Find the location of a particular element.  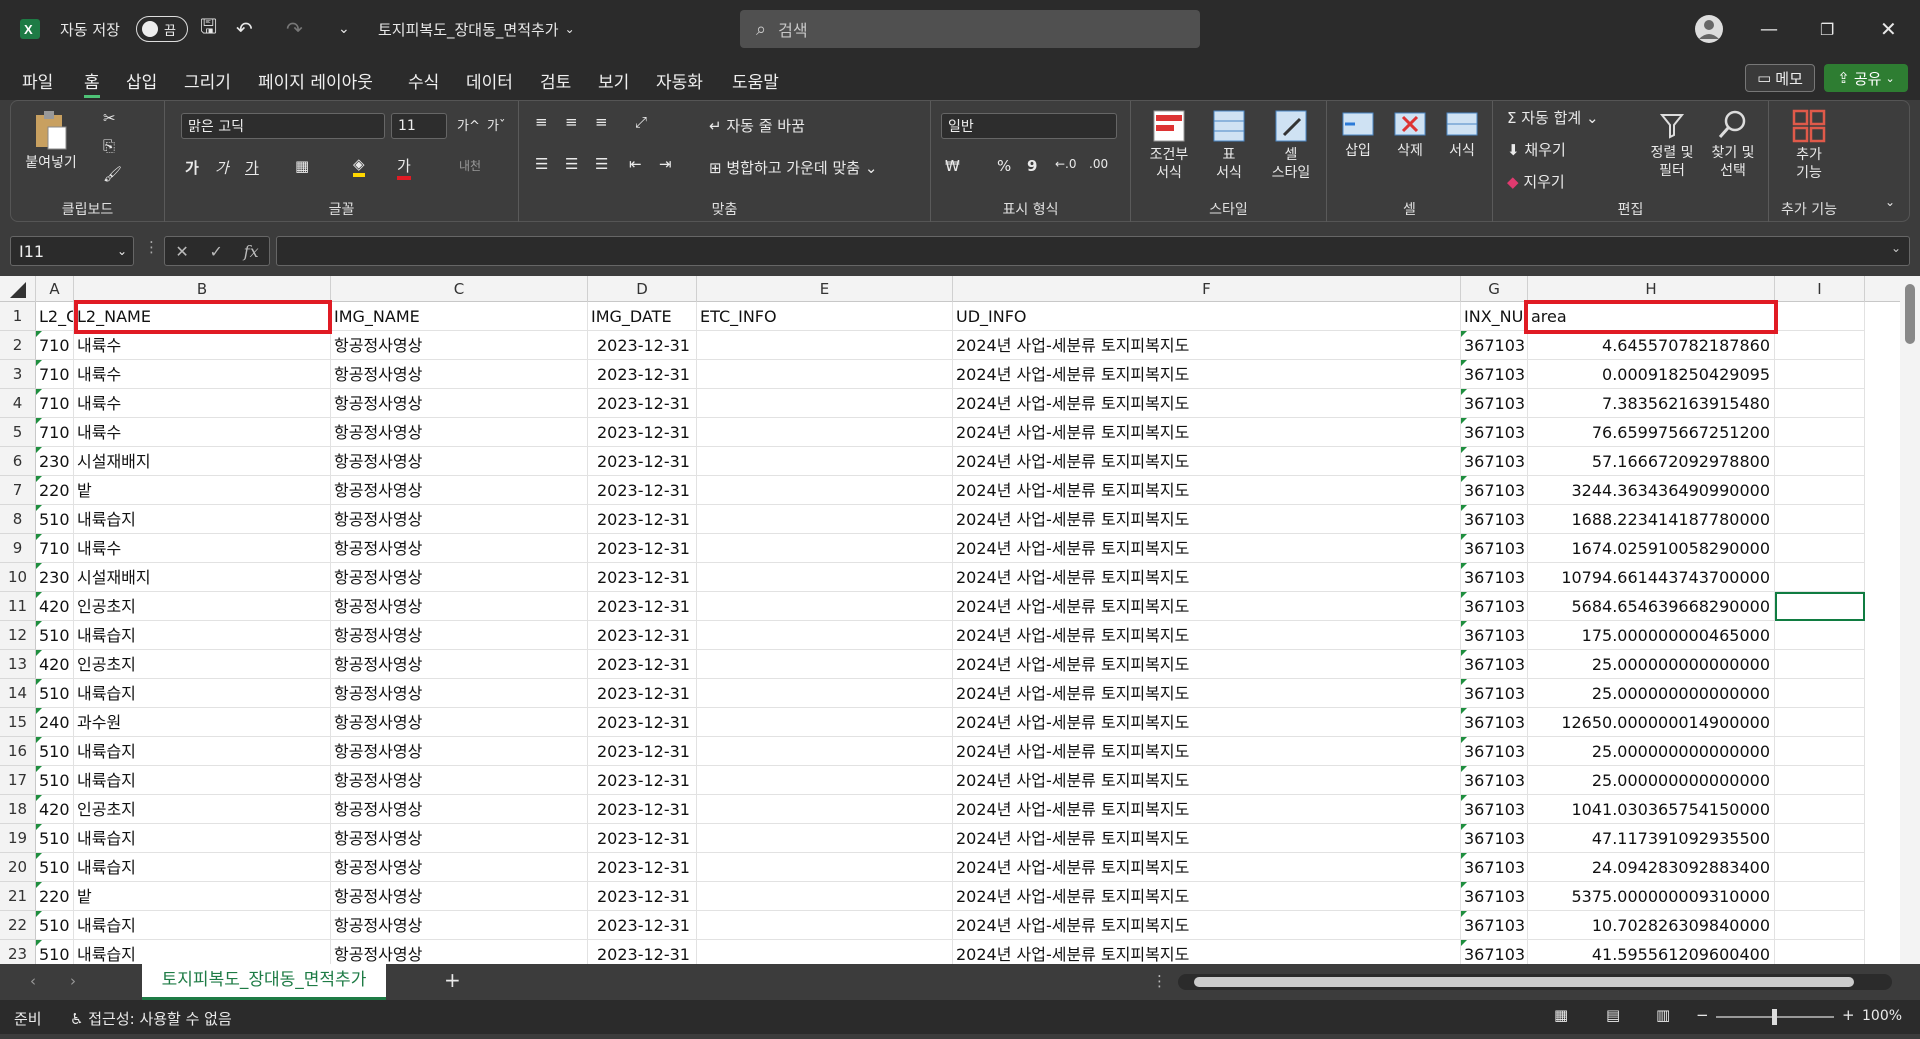

cell-f8: 2024년 사업-세분류 토지피복지도 is located at coordinates (1207, 519).